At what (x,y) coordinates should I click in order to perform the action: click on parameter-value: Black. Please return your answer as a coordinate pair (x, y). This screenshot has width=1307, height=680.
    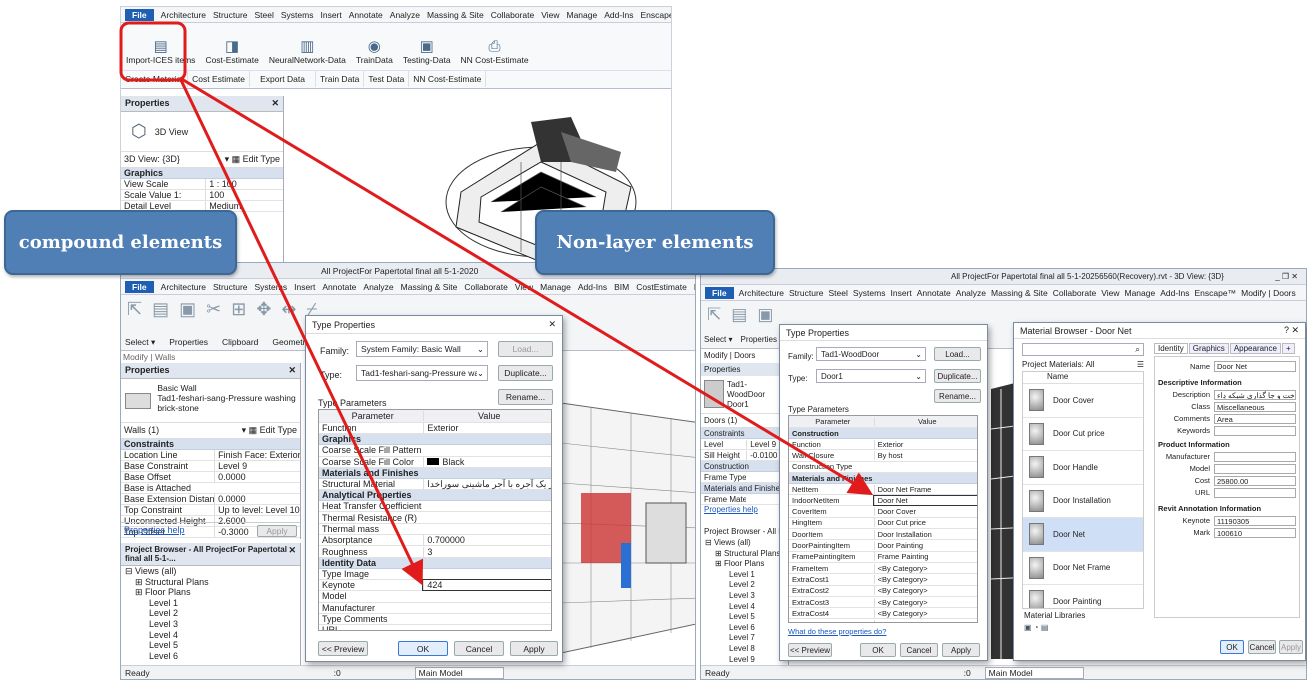
    Looking at the image, I should click on (487, 461).